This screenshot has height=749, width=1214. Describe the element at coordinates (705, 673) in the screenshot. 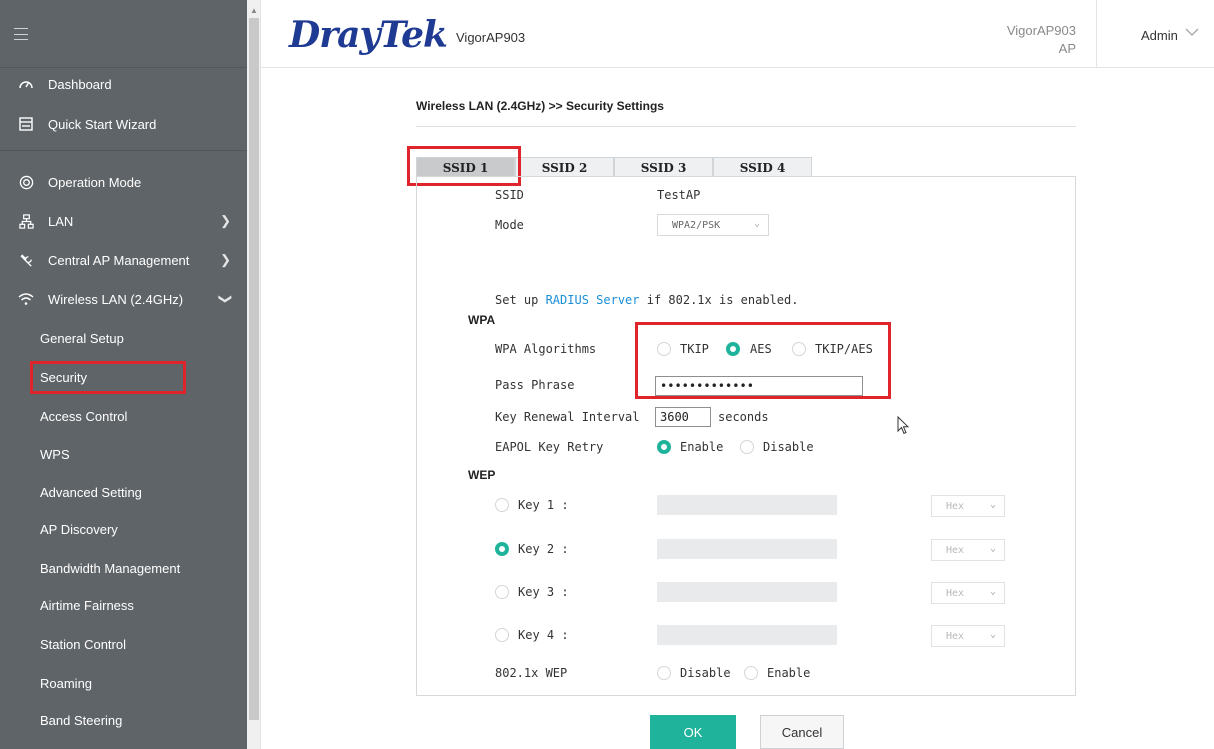

I see `radio-8021x-disable-label: Disable` at that location.